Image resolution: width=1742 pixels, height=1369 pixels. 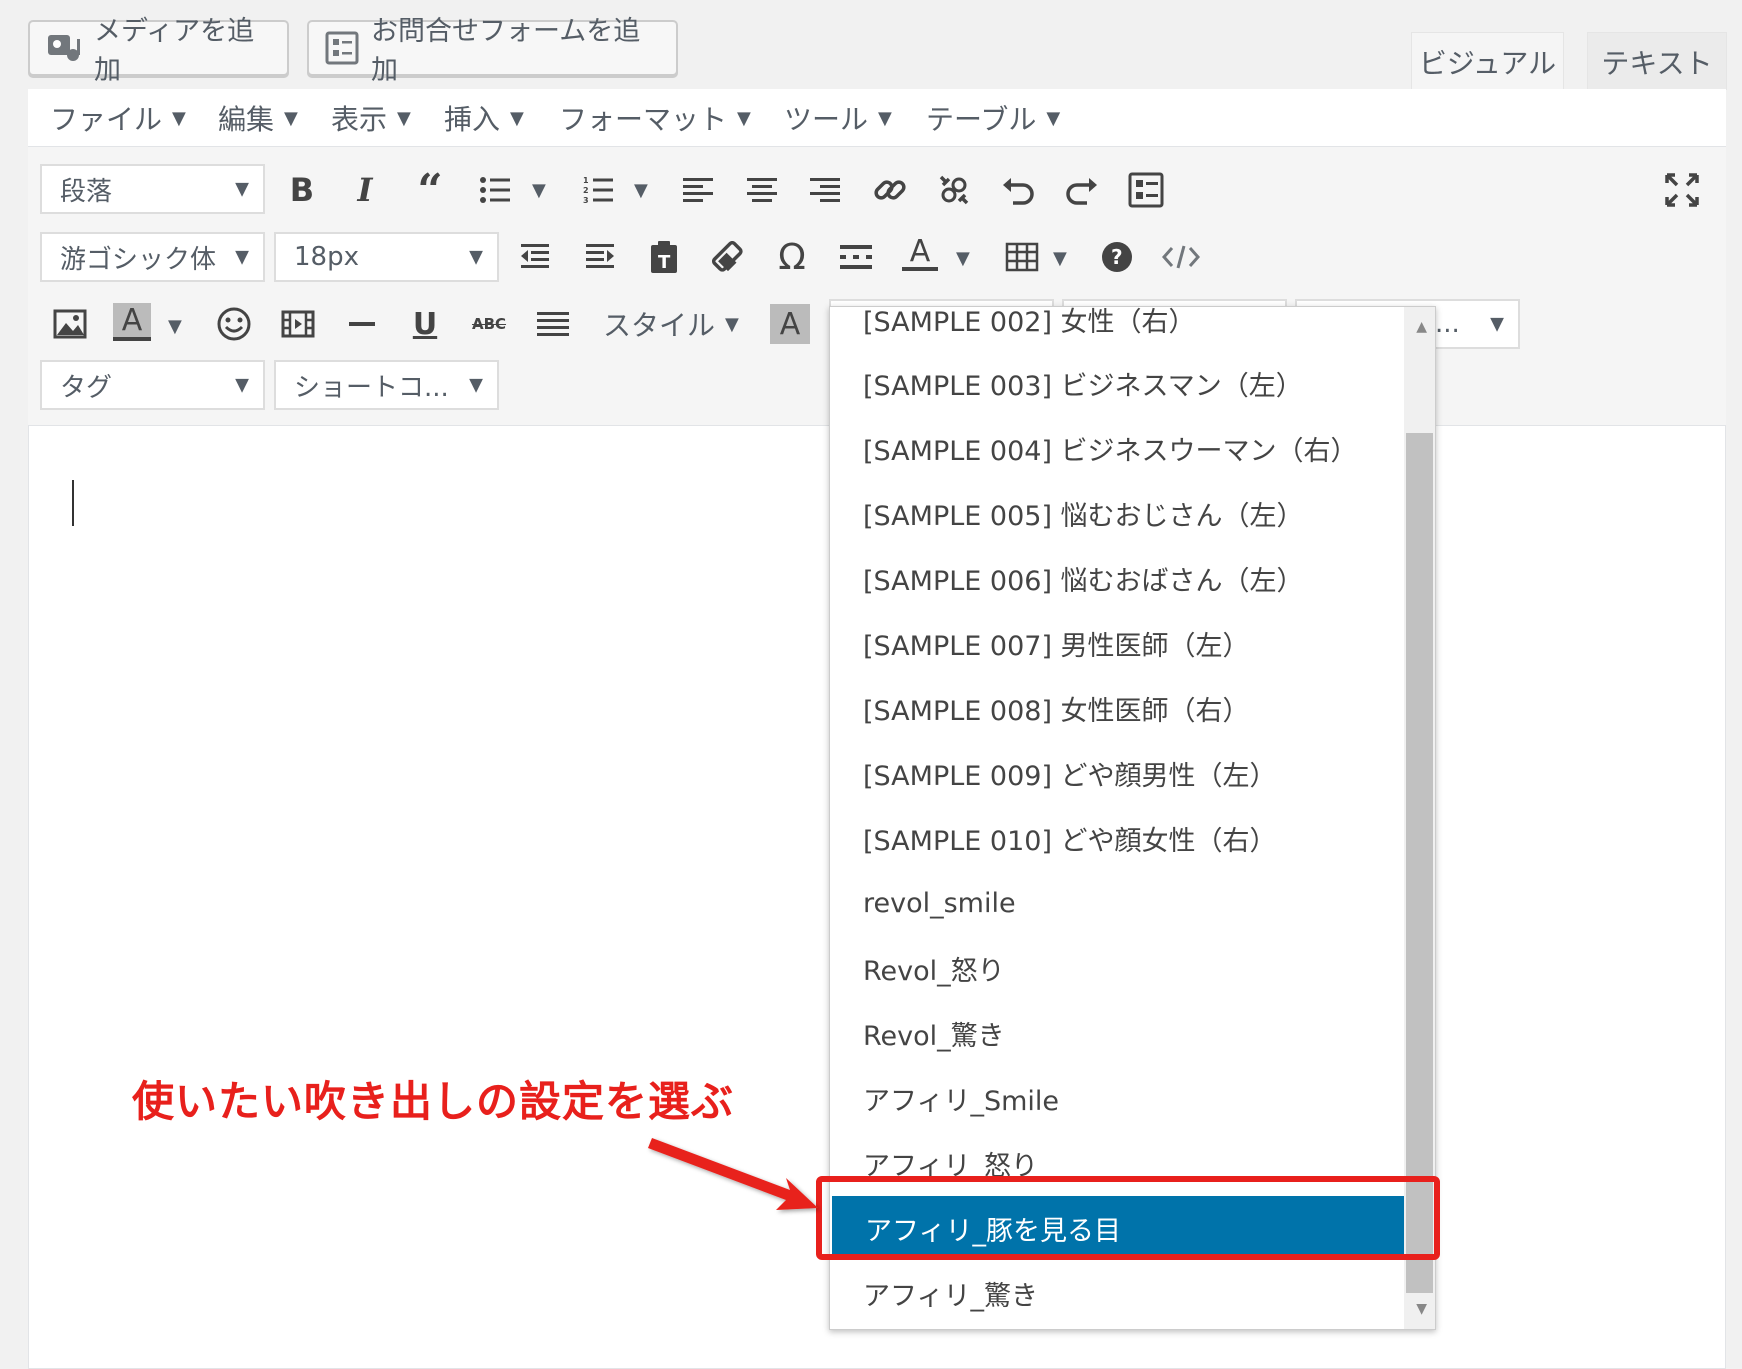 I want to click on help-icon: ?, so click(x=1117, y=257).